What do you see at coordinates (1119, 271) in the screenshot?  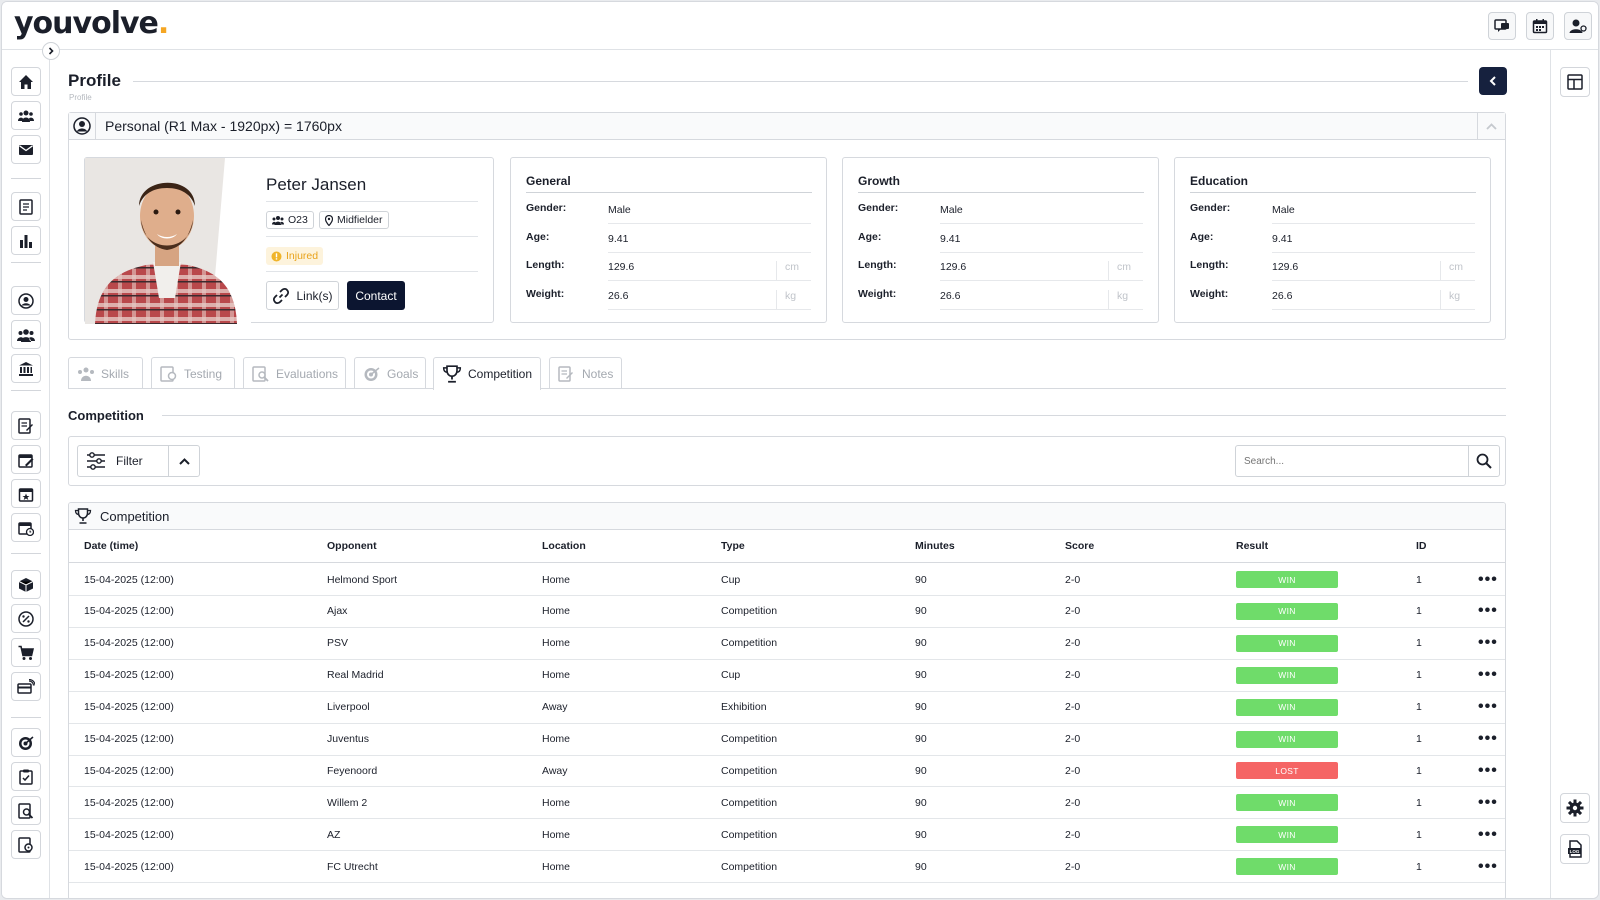 I see `info-unit: cm` at bounding box center [1119, 271].